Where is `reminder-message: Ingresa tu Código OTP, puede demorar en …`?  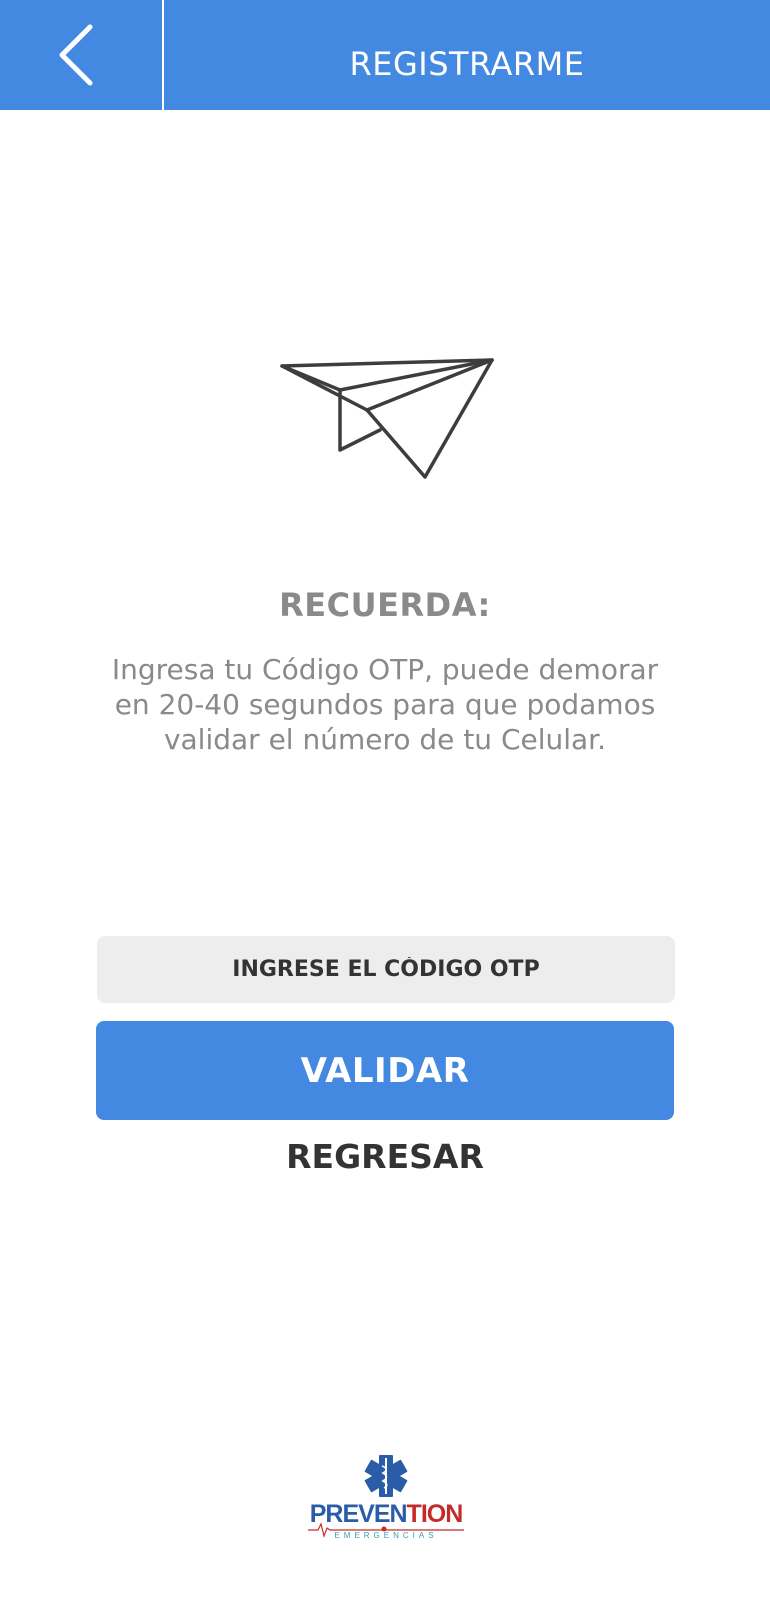 reminder-message: Ingresa tu Código OTP, puede demorar en … is located at coordinates (385, 704).